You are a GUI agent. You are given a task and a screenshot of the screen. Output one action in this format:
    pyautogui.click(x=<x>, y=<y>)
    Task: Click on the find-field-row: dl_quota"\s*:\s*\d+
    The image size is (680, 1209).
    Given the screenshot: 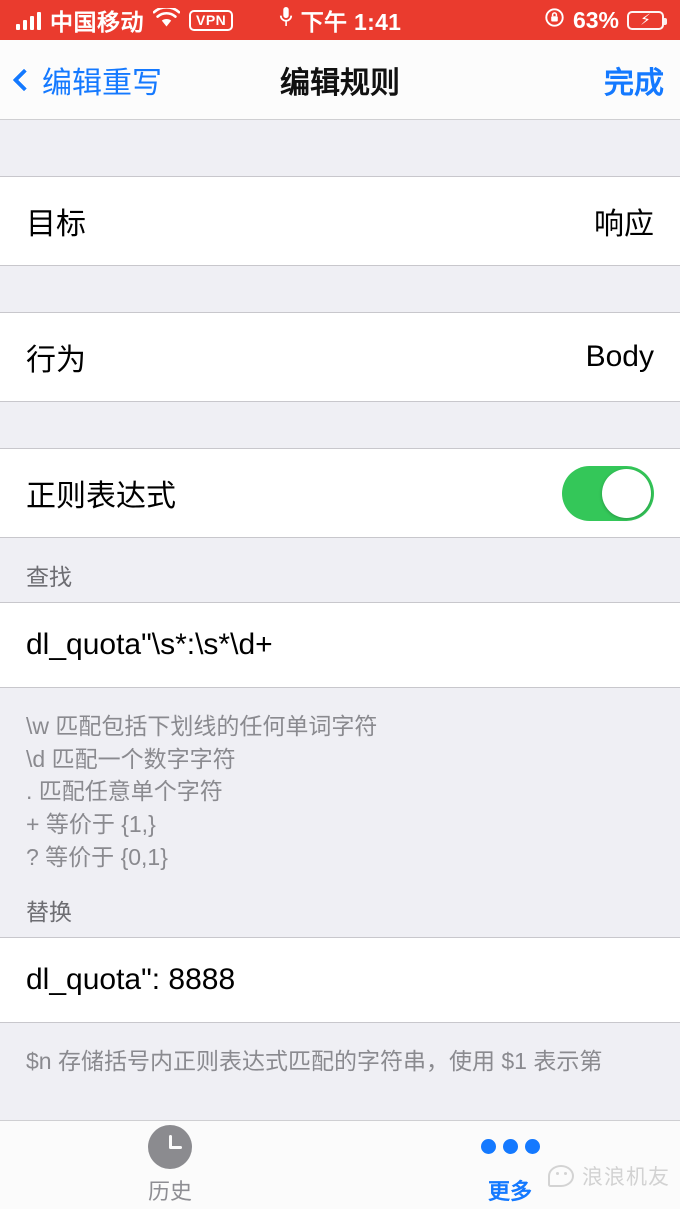 What is the action you would take?
    pyautogui.click(x=340, y=645)
    